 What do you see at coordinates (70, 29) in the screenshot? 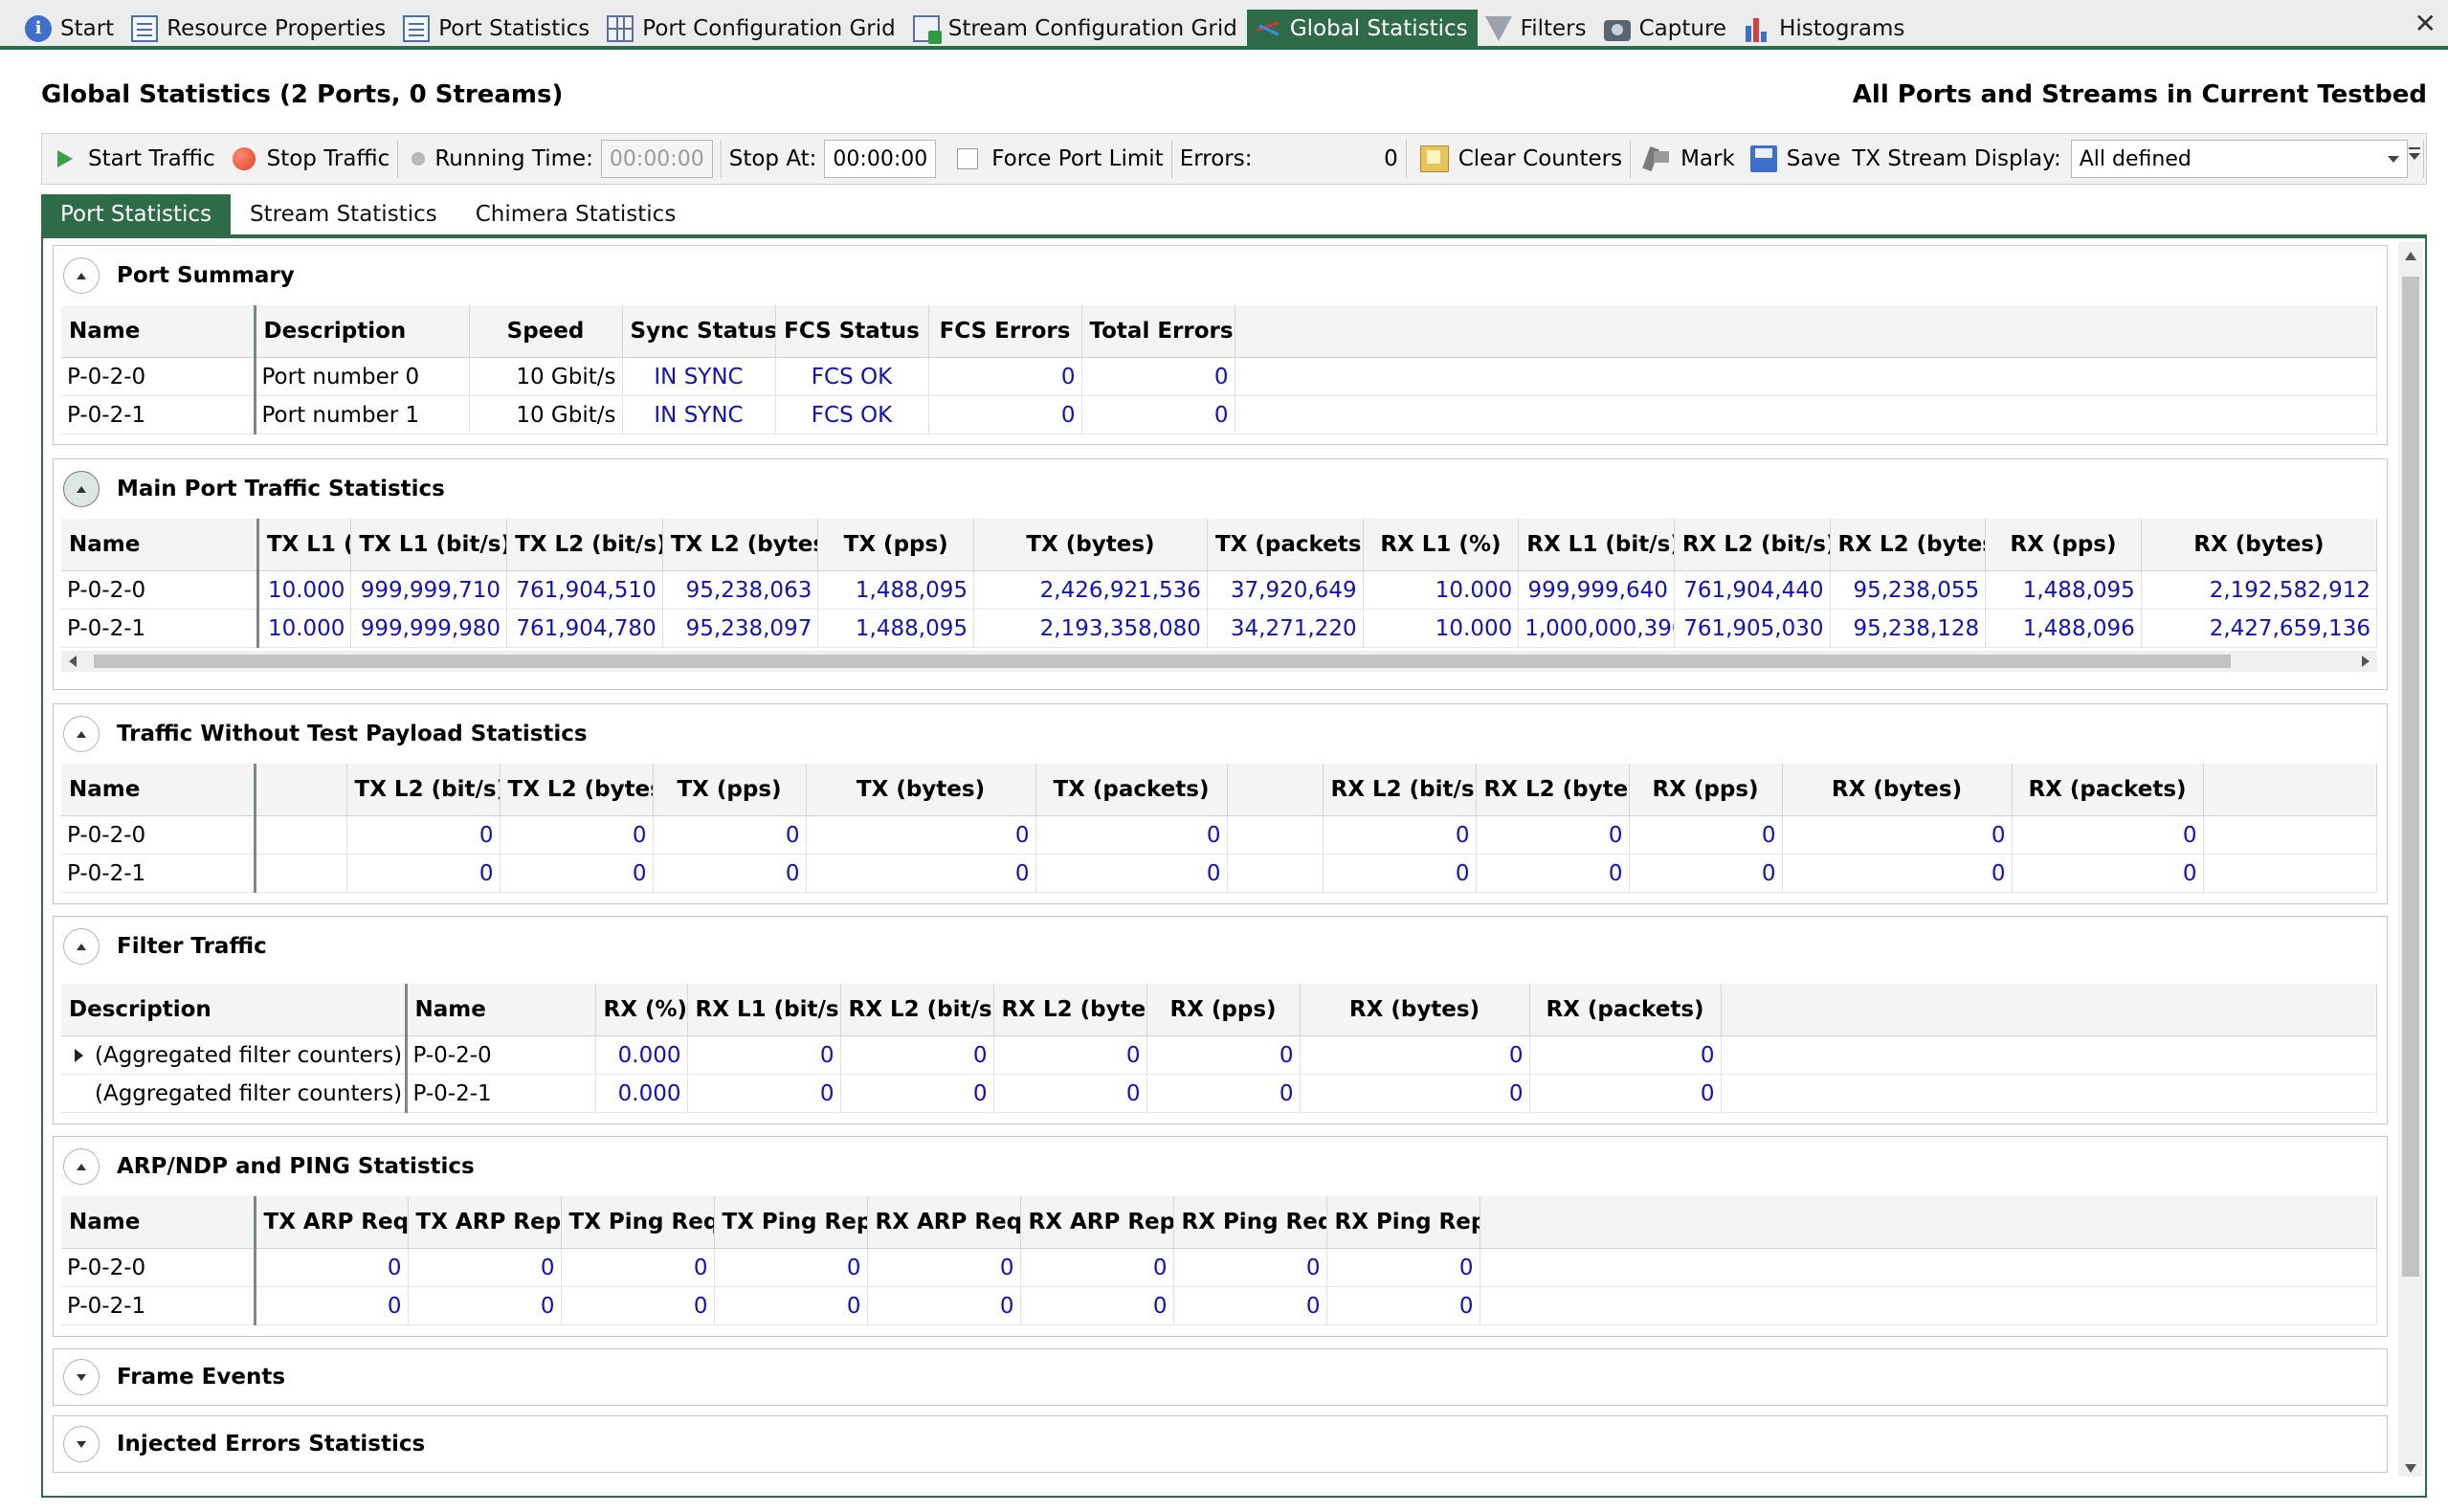
I see `tab-start: i Start` at bounding box center [70, 29].